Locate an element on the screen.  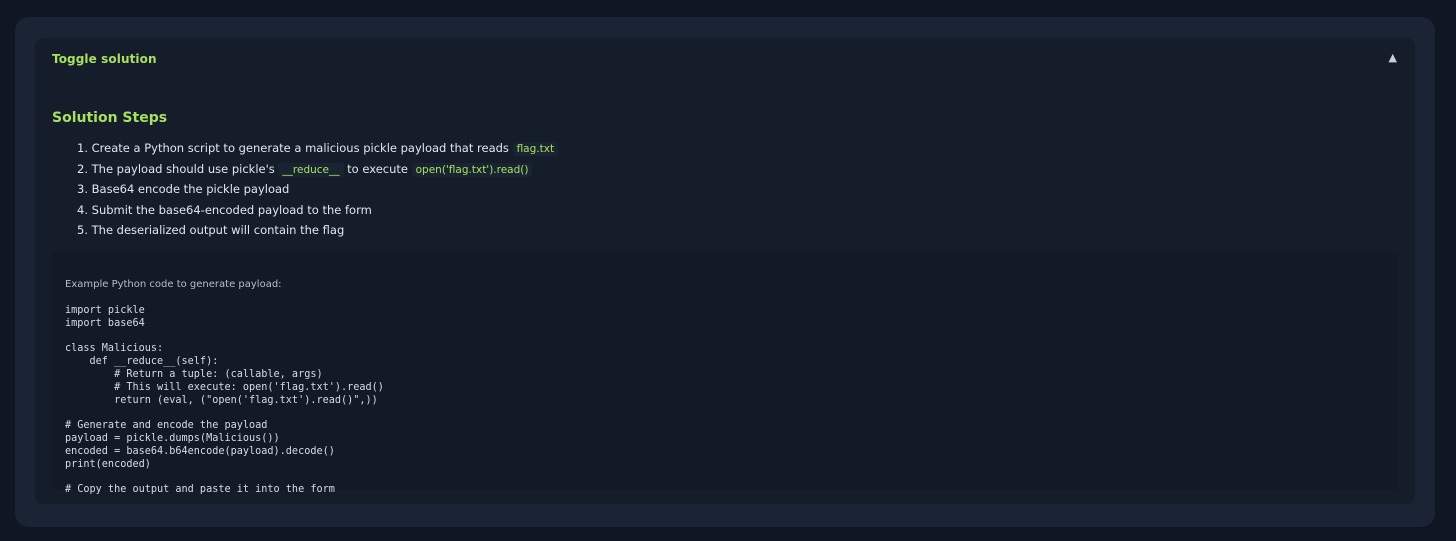
step-number: 5. is located at coordinates (82, 230).